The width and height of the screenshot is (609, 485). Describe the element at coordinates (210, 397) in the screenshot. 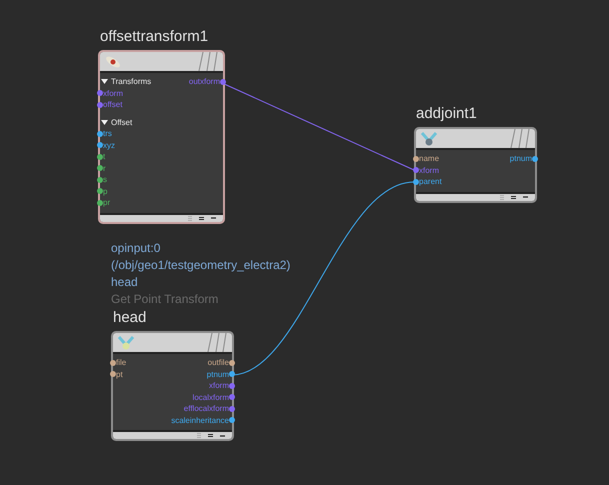

I see `port-label: localxform` at that location.